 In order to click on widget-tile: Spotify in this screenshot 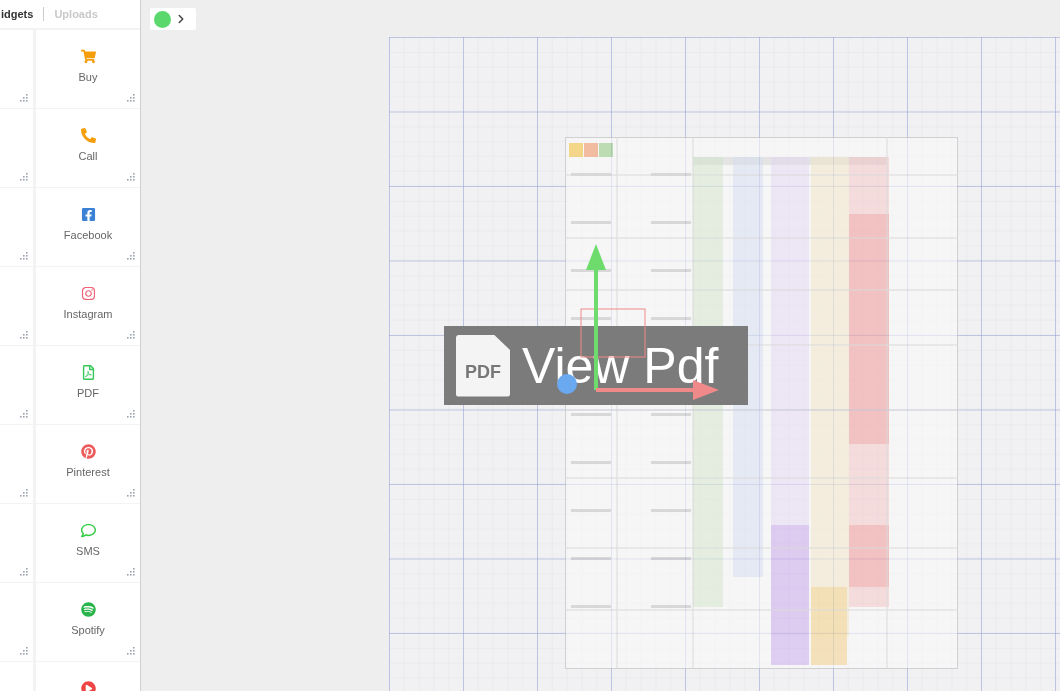, I will do `click(88, 622)`.